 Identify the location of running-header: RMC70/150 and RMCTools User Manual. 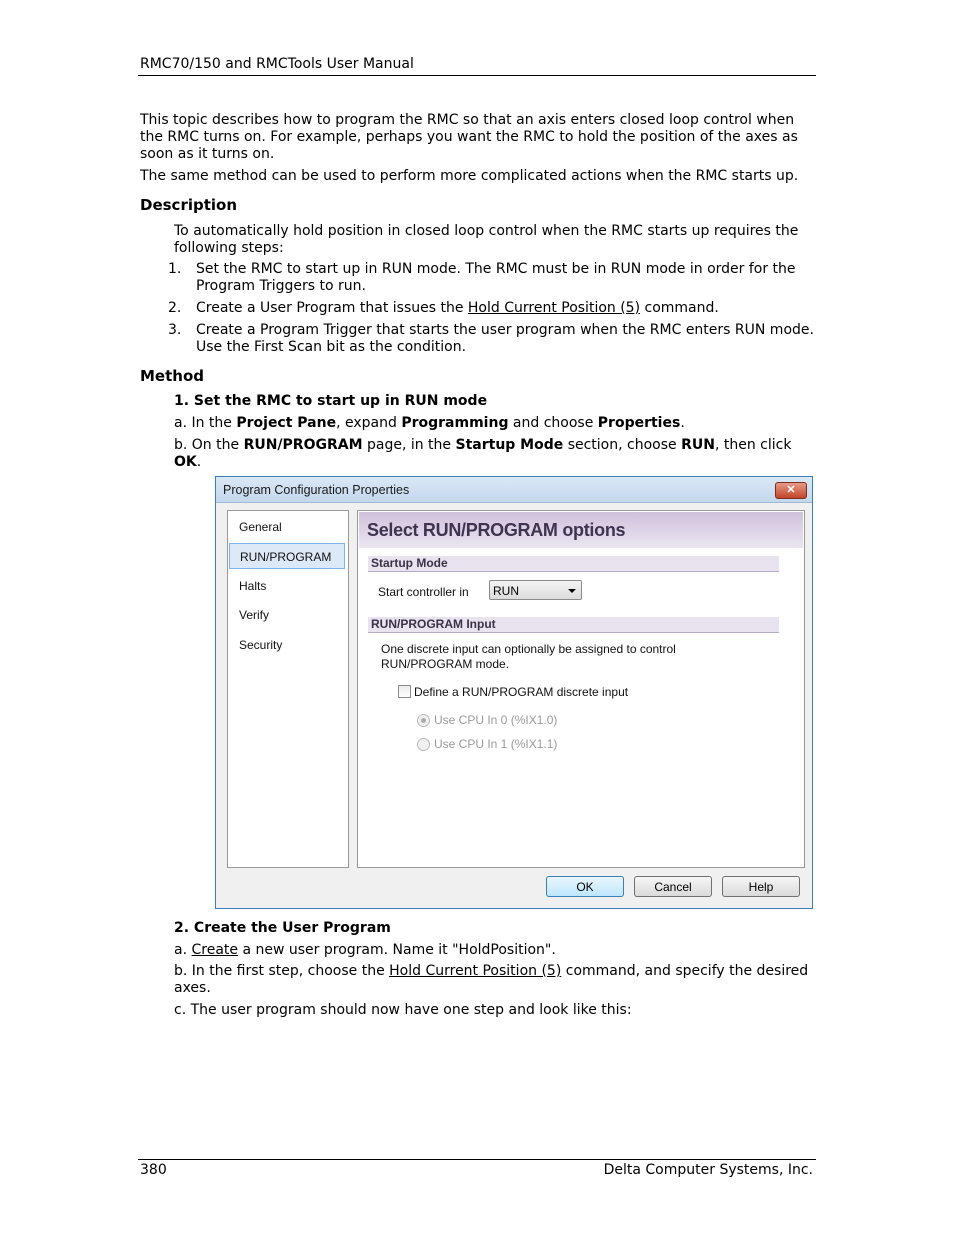
(277, 64).